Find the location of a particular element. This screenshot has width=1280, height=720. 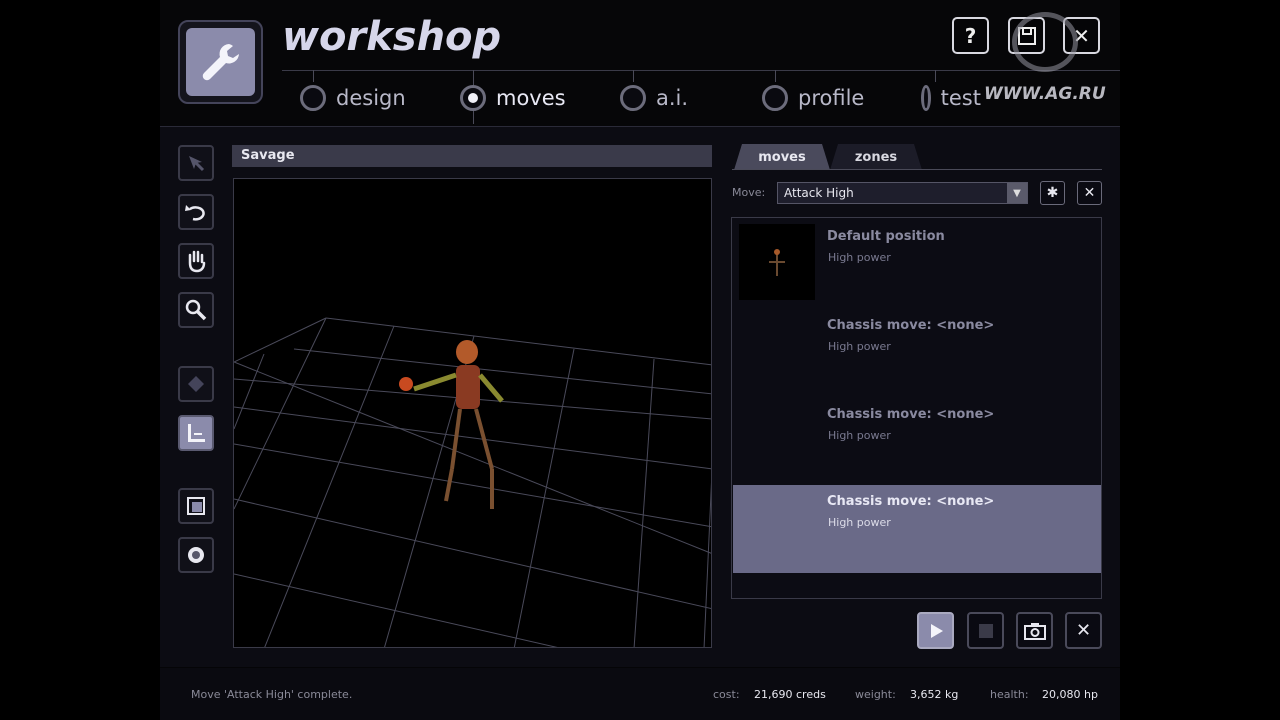

radio-selected-icon is located at coordinates (473, 98).